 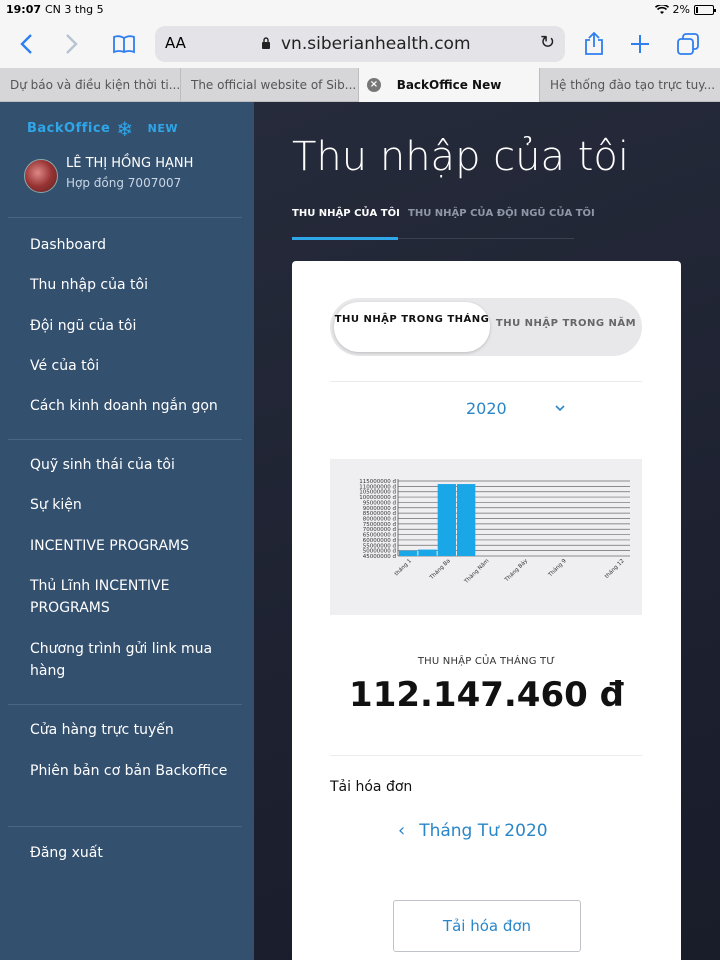 I want to click on browser-toolbar: AA vn.siberianhealth.com ↻, so click(x=360, y=44).